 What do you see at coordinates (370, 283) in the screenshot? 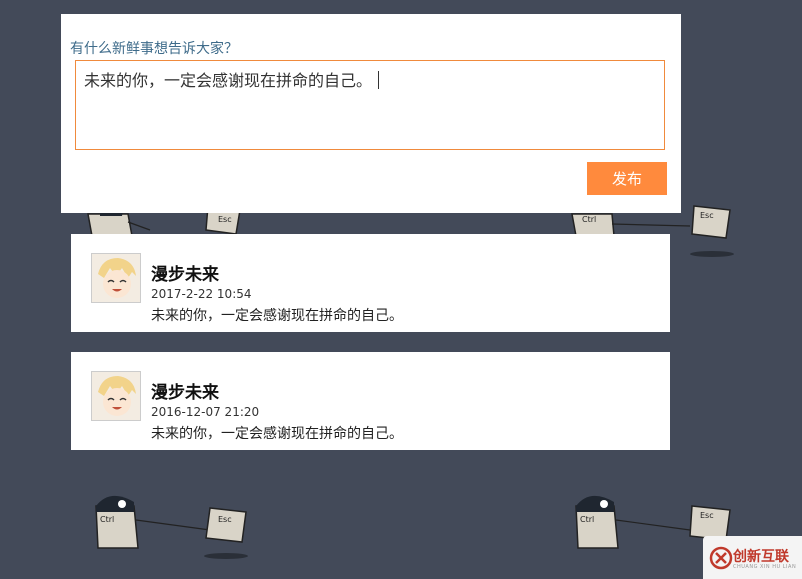
I see `post-card: 漫步未来 2017-2-22 10:54 未来的你，一定会感谢现在拼命的自己。` at bounding box center [370, 283].